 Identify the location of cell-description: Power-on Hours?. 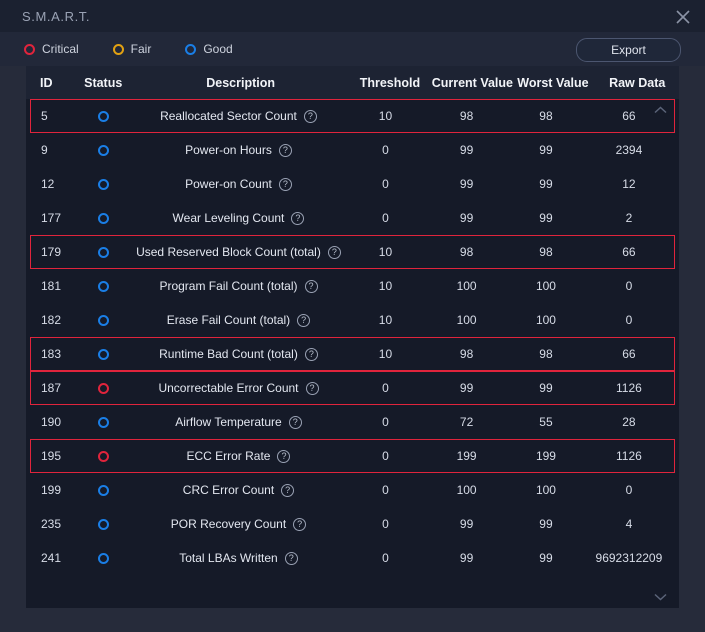
(238, 150).